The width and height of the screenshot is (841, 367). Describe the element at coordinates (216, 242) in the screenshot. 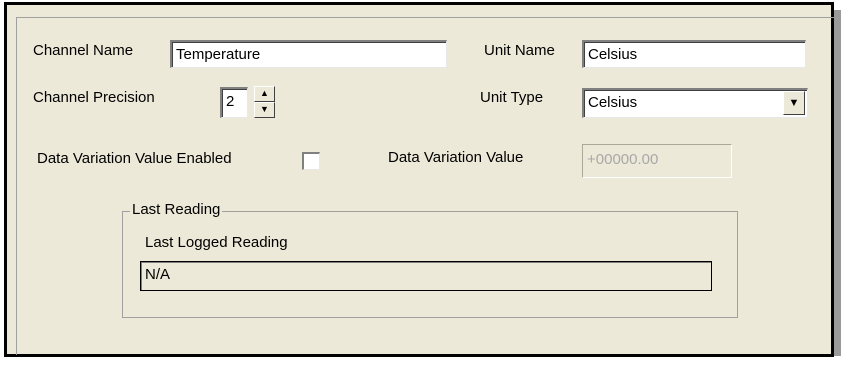

I see `last-logged-reading-label: Last Logged Reading` at that location.